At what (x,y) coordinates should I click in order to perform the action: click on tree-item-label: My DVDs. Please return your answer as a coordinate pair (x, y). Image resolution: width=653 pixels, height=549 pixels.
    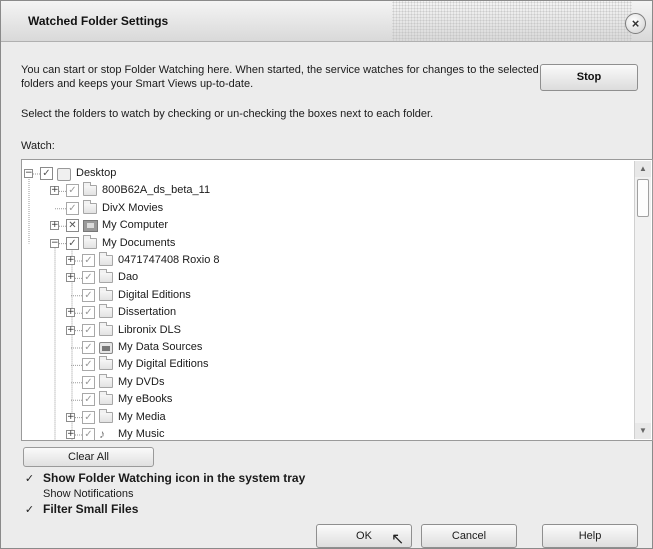
    Looking at the image, I should click on (141, 381).